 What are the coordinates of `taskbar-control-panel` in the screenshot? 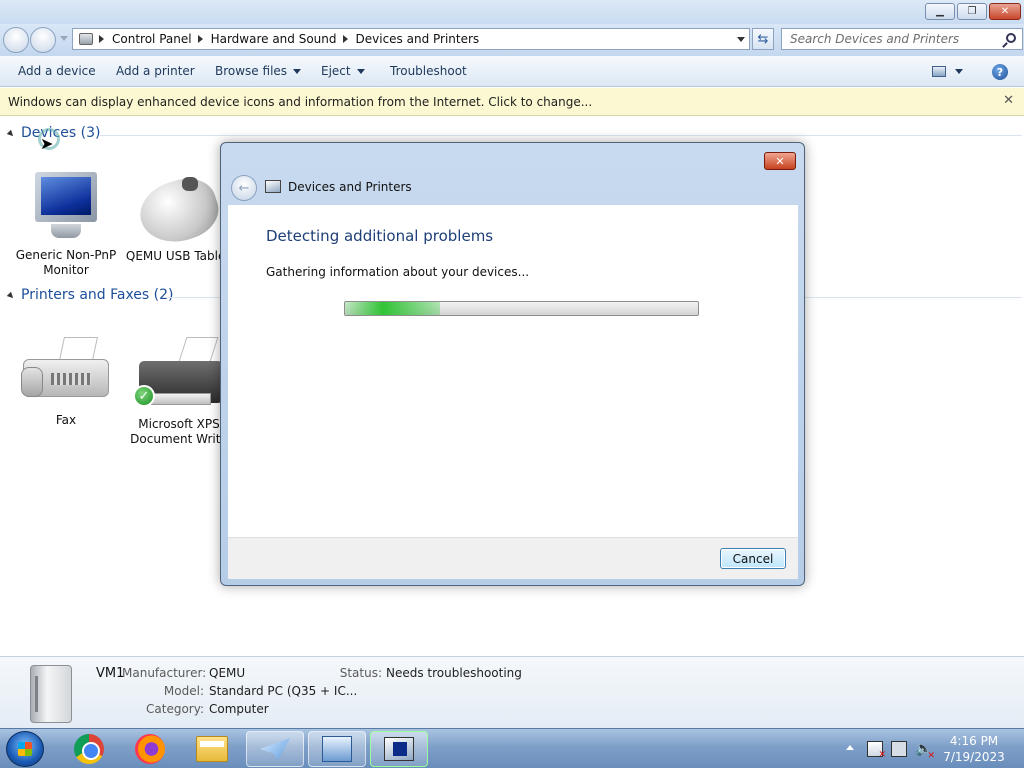 It's located at (337, 749).